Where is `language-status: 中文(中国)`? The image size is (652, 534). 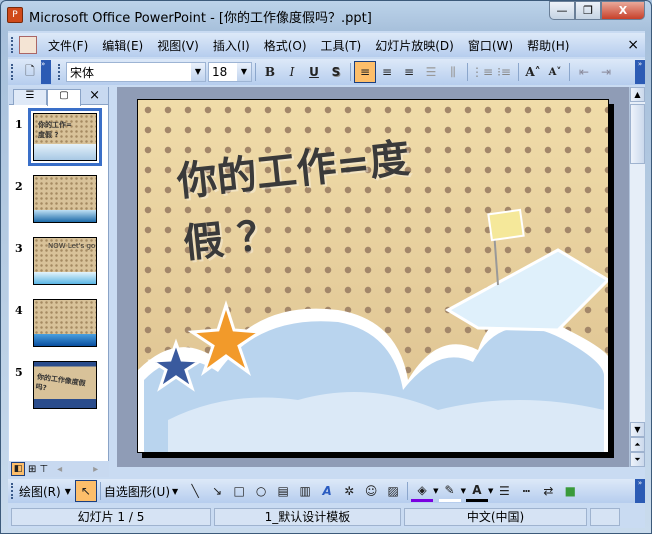
language-status: 中文(中国) is located at coordinates (495, 517).